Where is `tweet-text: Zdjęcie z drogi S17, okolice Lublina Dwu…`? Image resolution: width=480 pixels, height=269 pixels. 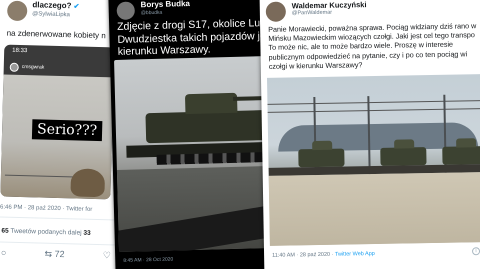
tweet-text: Zdjęcie z drogi S17, okolice Lublina Dwu… is located at coordinates (196, 37).